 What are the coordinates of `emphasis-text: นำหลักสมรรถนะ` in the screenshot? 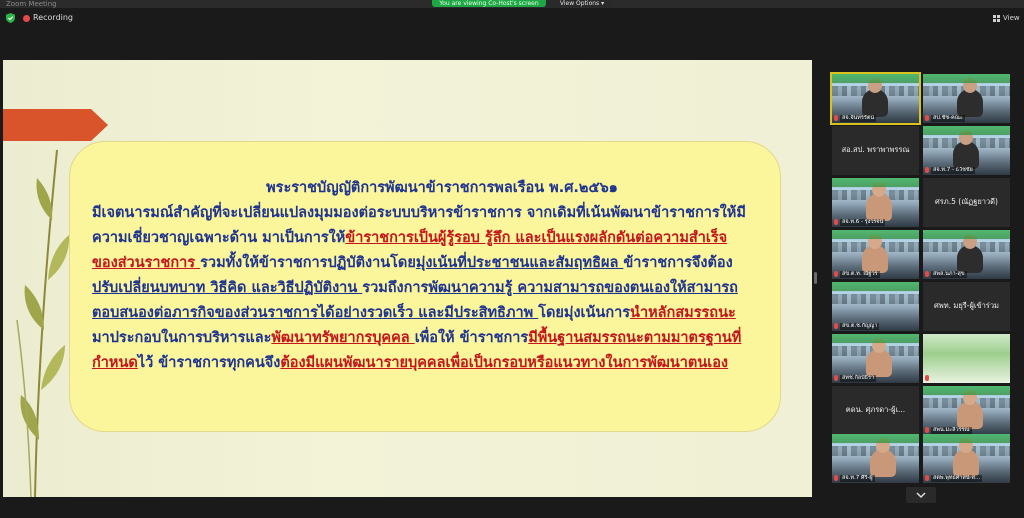 It's located at (683, 313).